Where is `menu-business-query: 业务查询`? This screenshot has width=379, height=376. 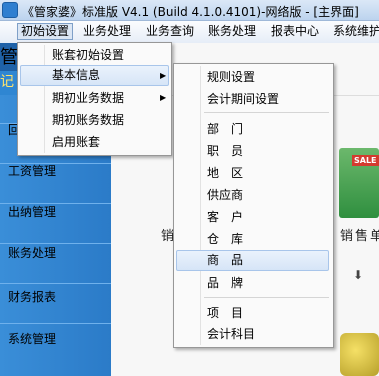
menu-business-query: 业务查询 is located at coordinates (170, 31).